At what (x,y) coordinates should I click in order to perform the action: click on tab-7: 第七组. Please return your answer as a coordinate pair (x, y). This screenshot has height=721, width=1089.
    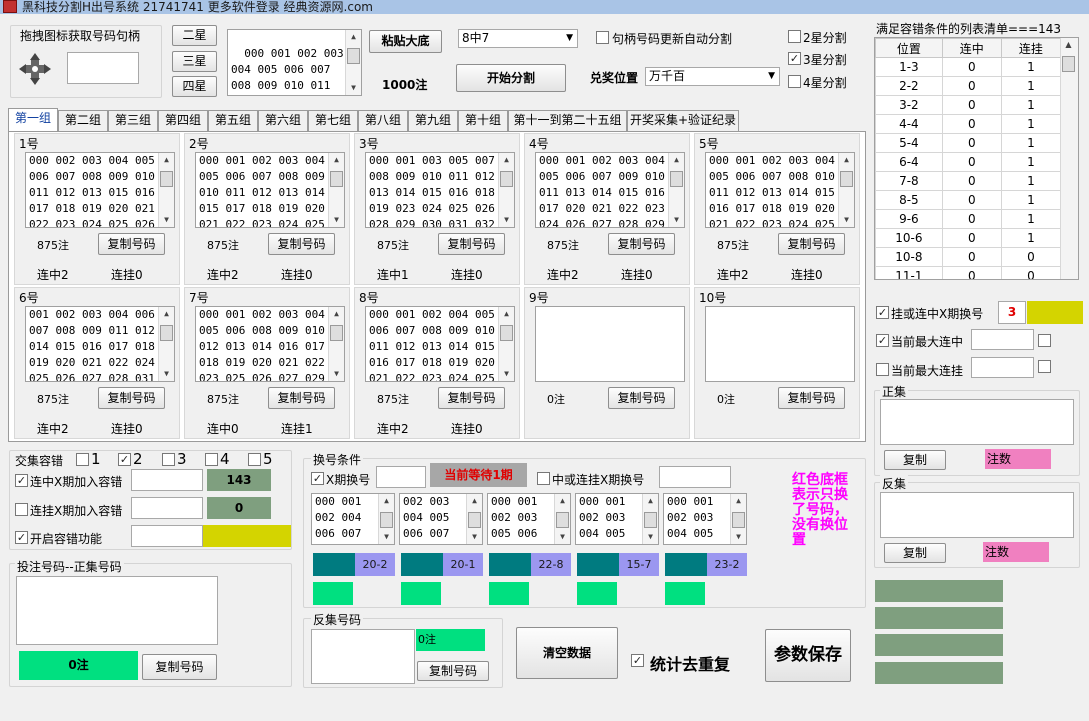
    Looking at the image, I should click on (333, 120).